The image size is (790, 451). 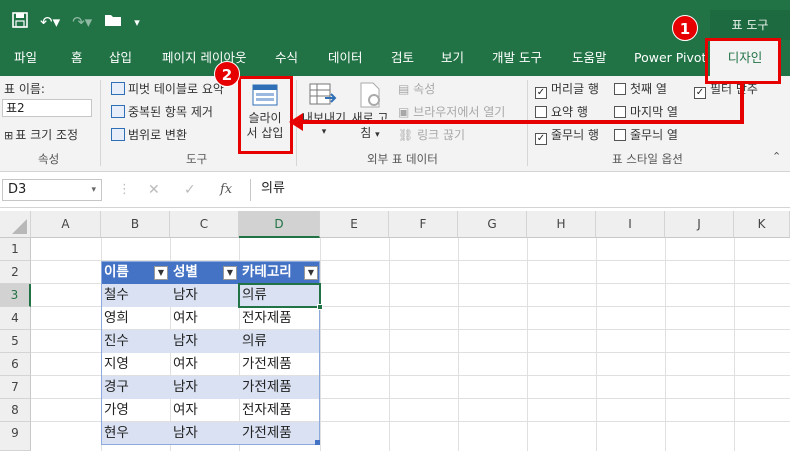 What do you see at coordinates (120, 58) in the screenshot?
I see `tab-insert: 삽입` at bounding box center [120, 58].